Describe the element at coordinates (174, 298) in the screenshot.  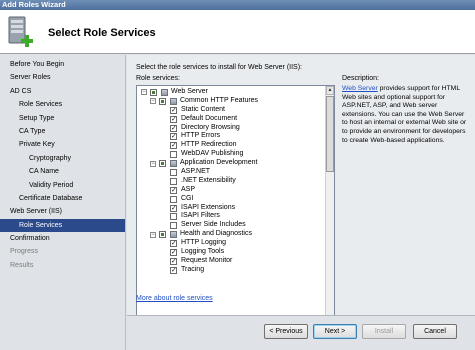
I see `more-about-role-services-link: More about role services` at that location.